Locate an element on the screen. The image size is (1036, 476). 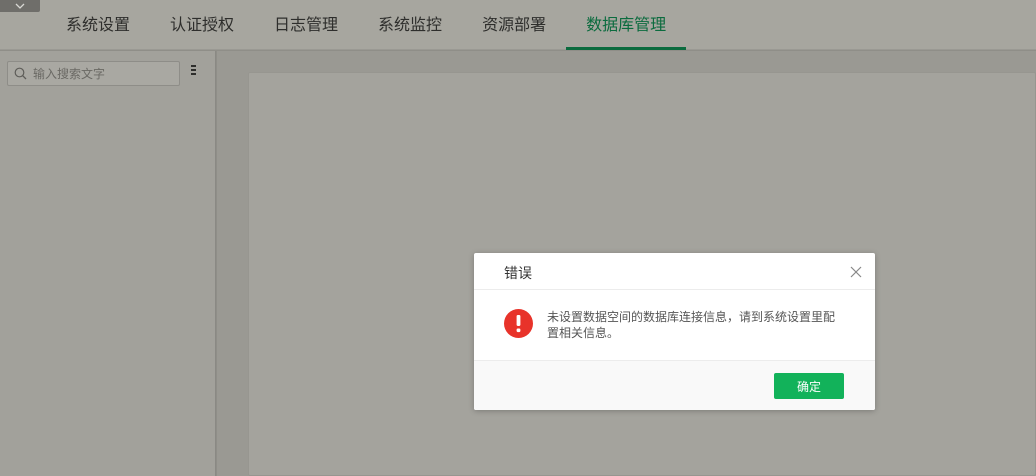
dialog-body: 未设置数据空间的数据库连接信息，请到系统设置里配置相关信息。 is located at coordinates (674, 325).